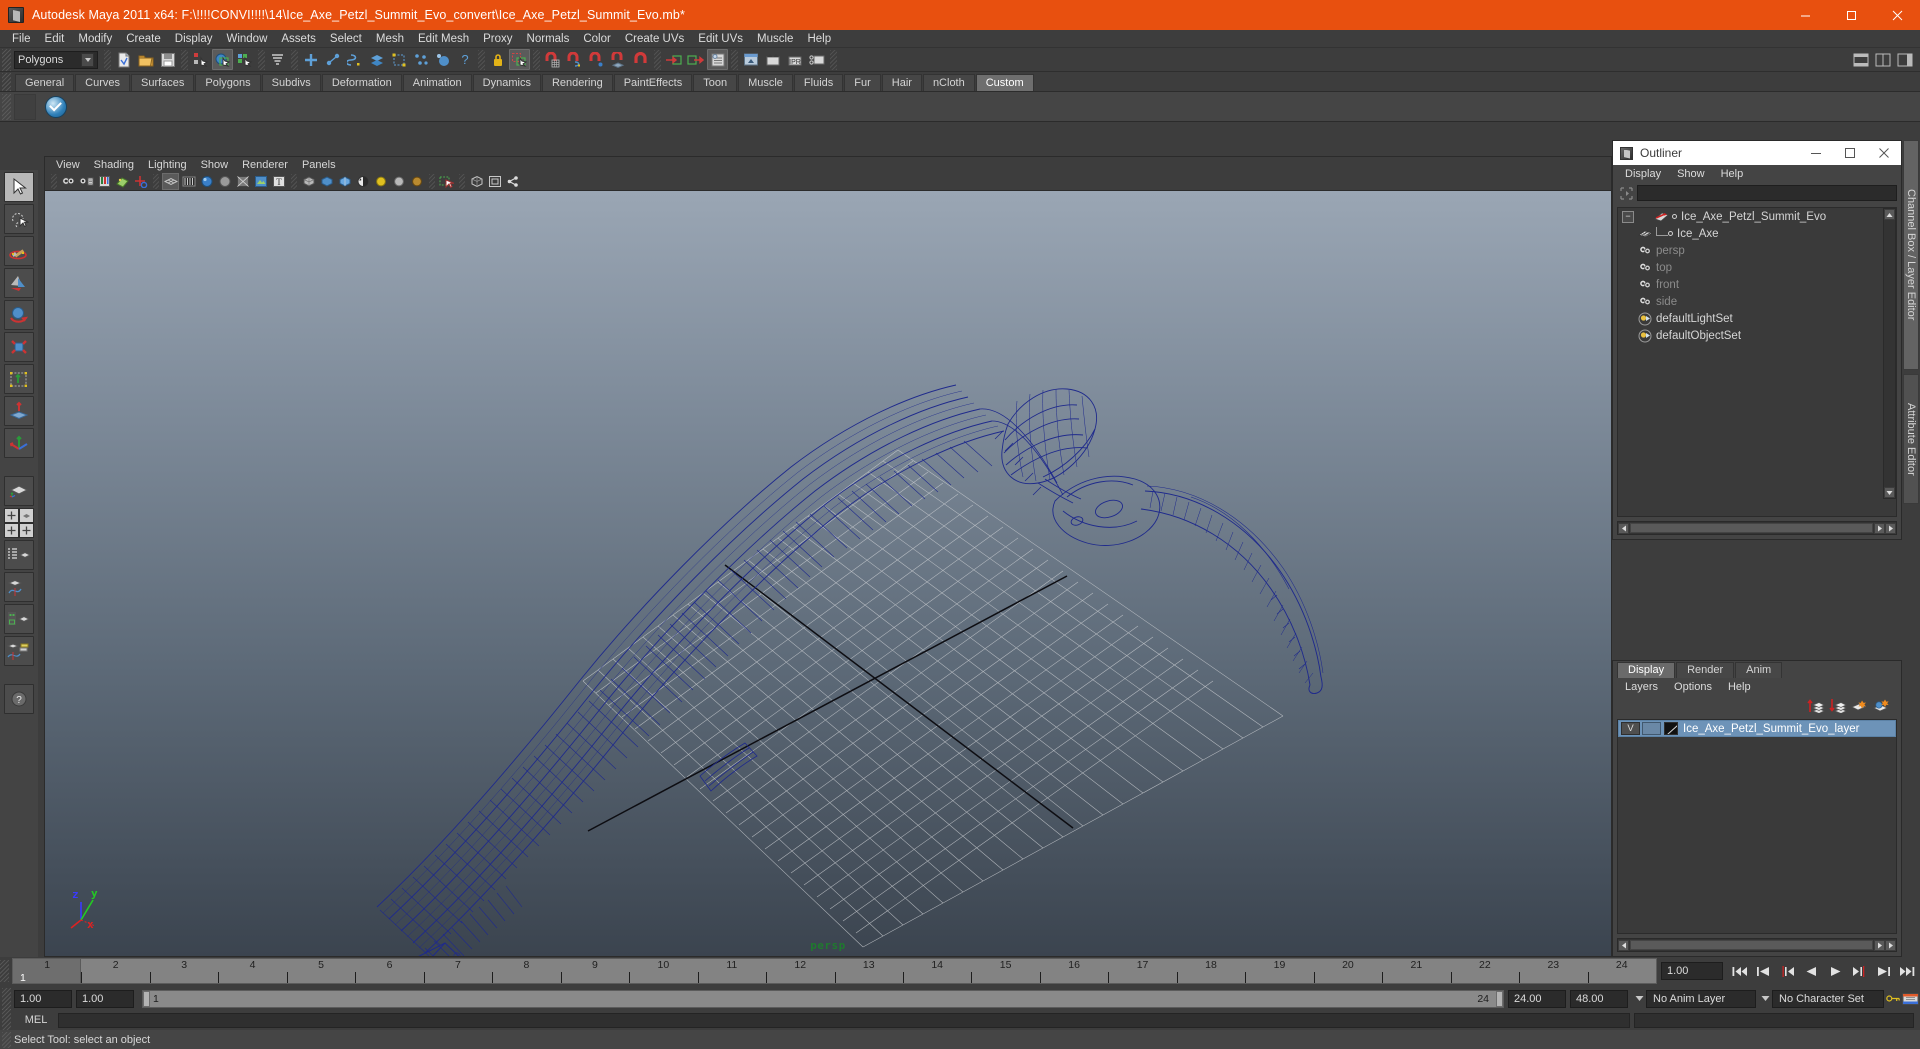 This screenshot has width=1920, height=1049. Describe the element at coordinates (246, 39) in the screenshot. I see `menu-window: Window` at that location.